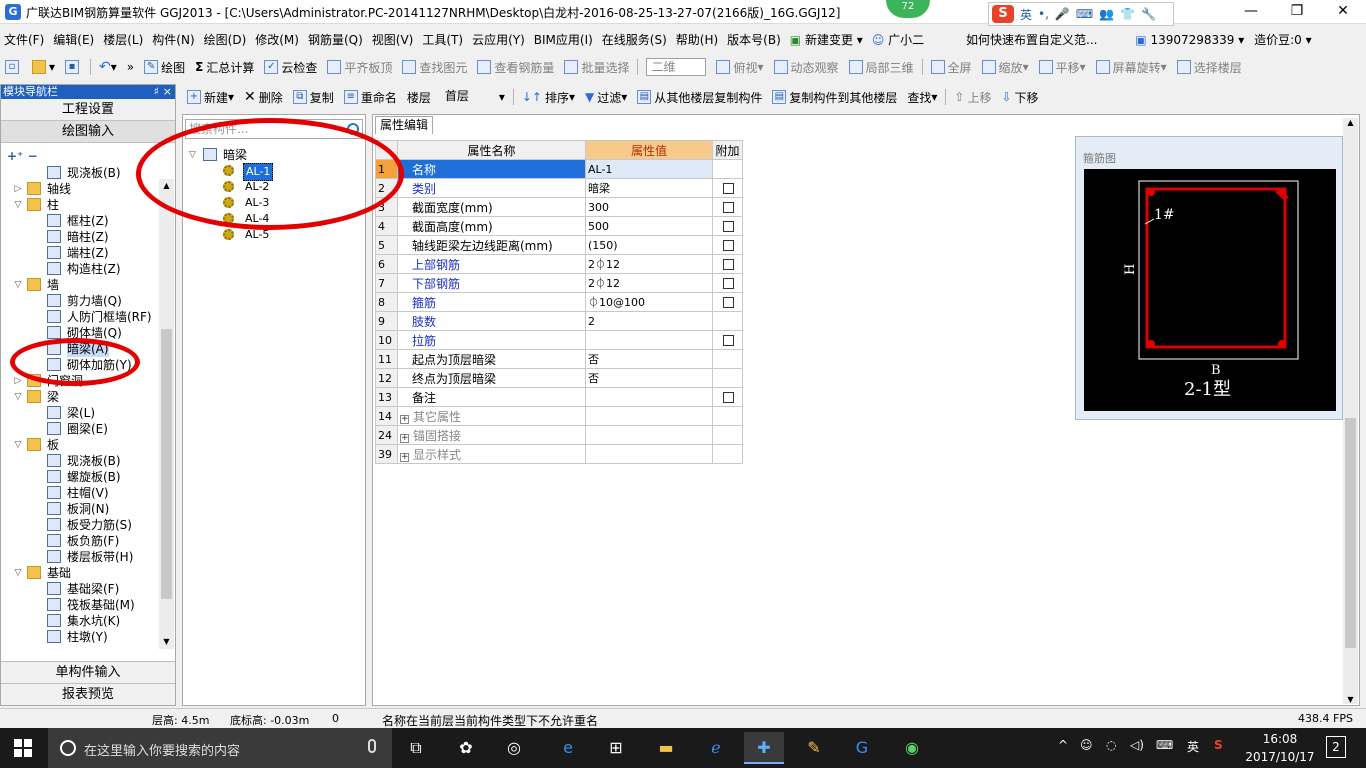 This screenshot has width=1366, height=768. Describe the element at coordinates (68, 748) in the screenshot. I see `cortana-icon` at that location.